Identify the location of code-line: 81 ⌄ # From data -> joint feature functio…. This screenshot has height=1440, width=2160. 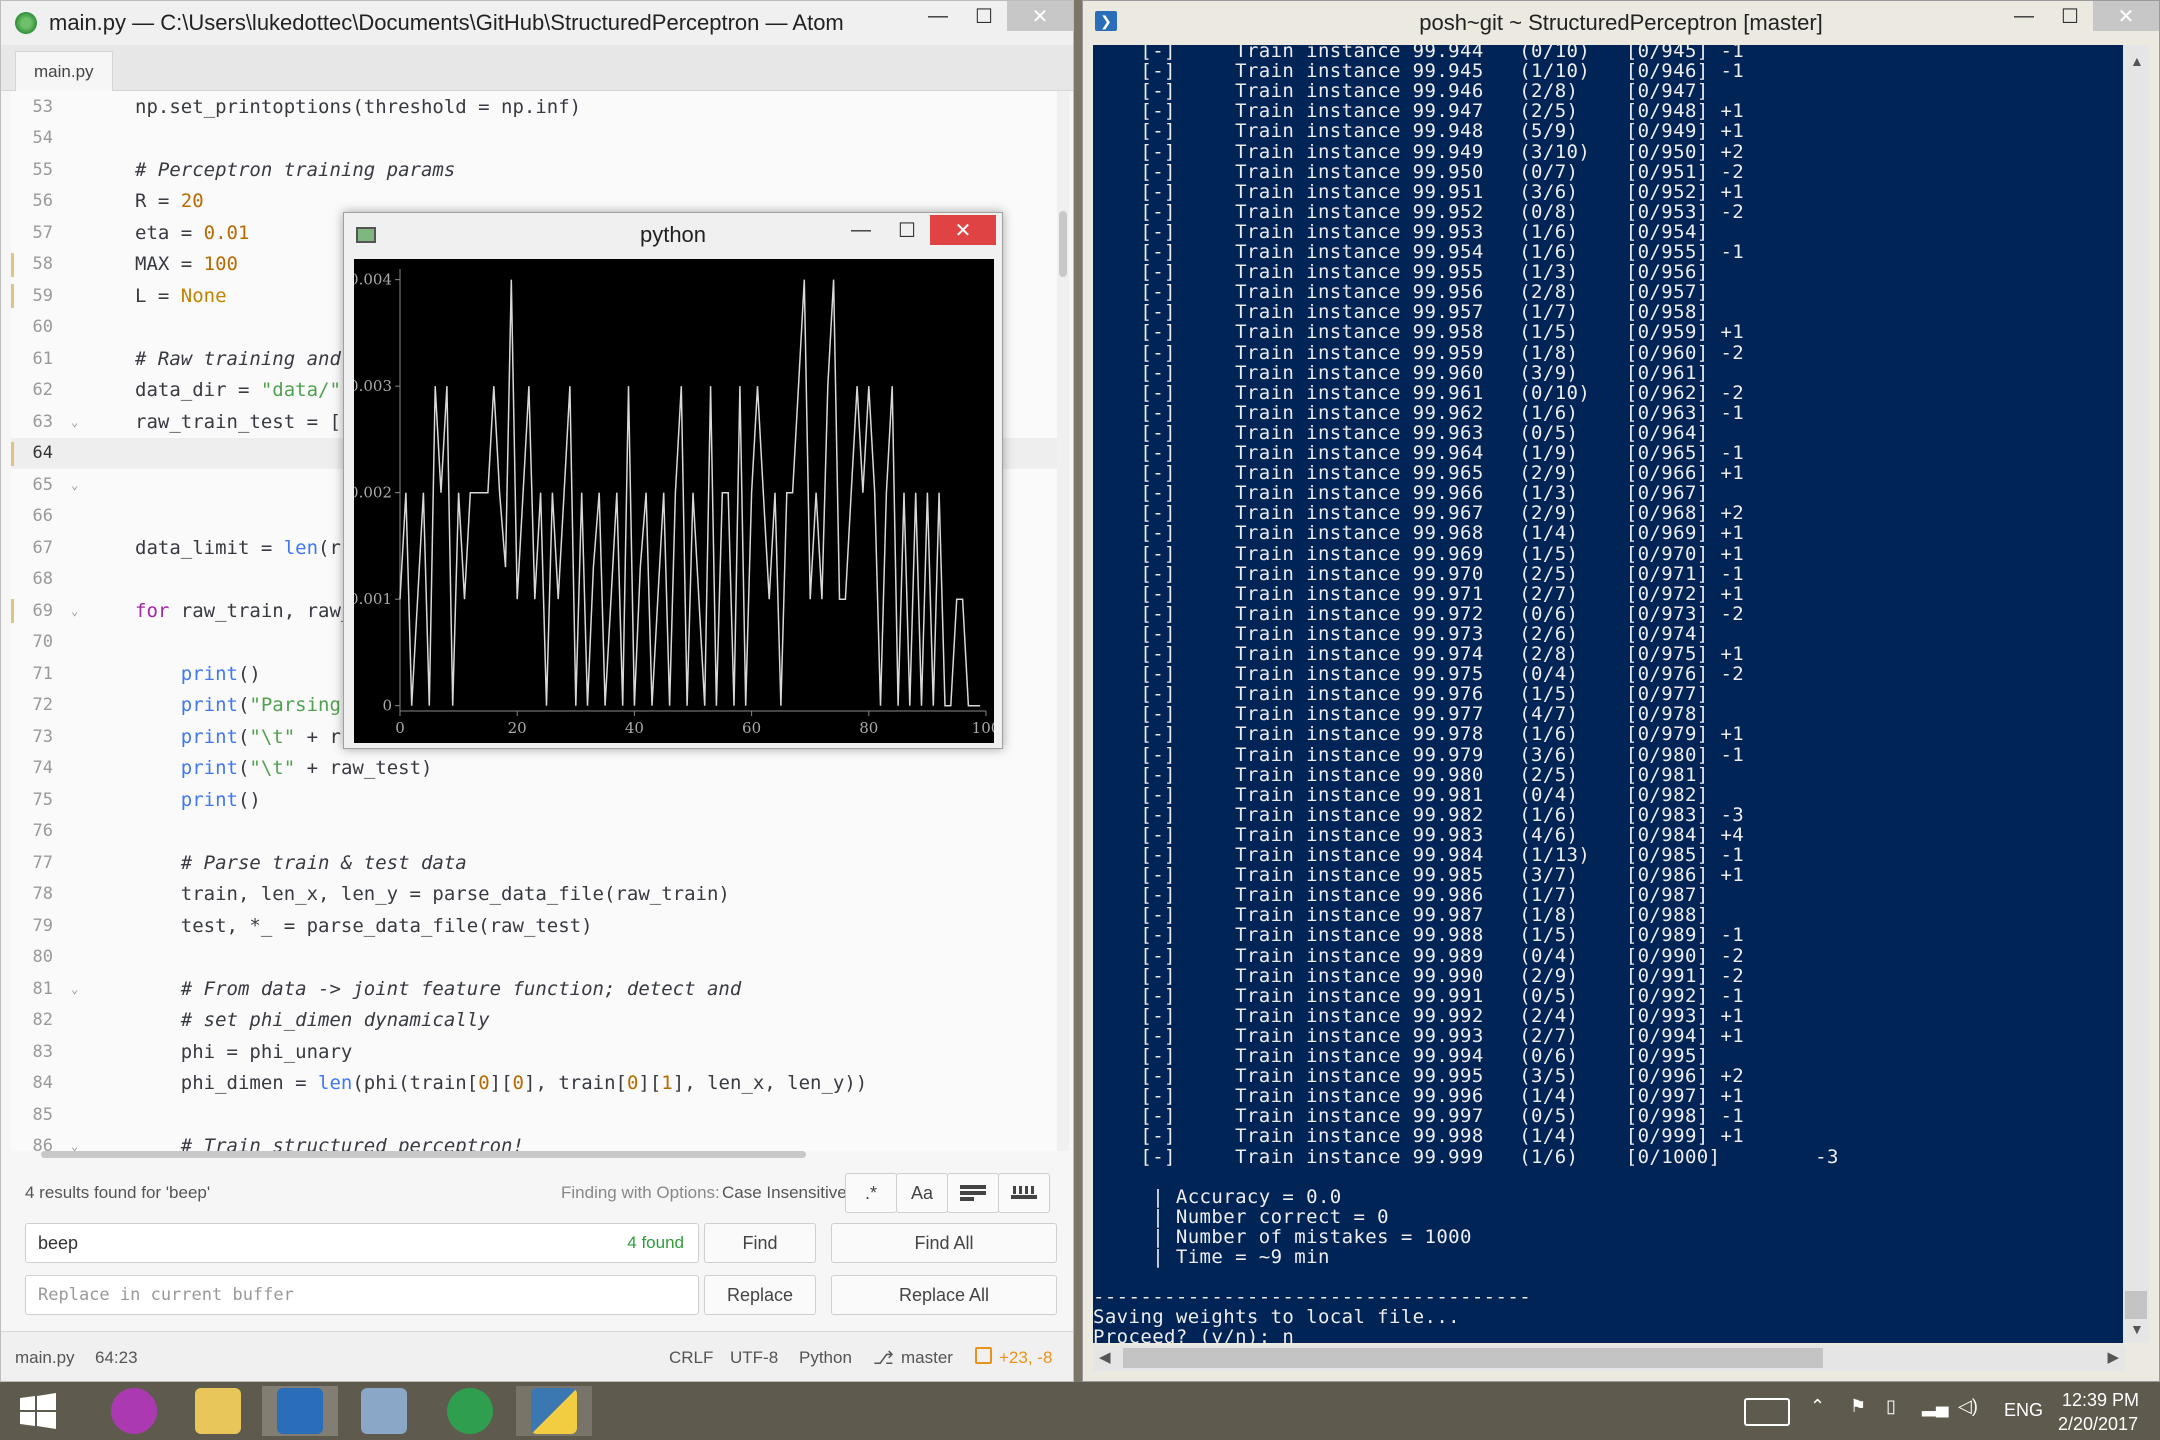
(534, 989).